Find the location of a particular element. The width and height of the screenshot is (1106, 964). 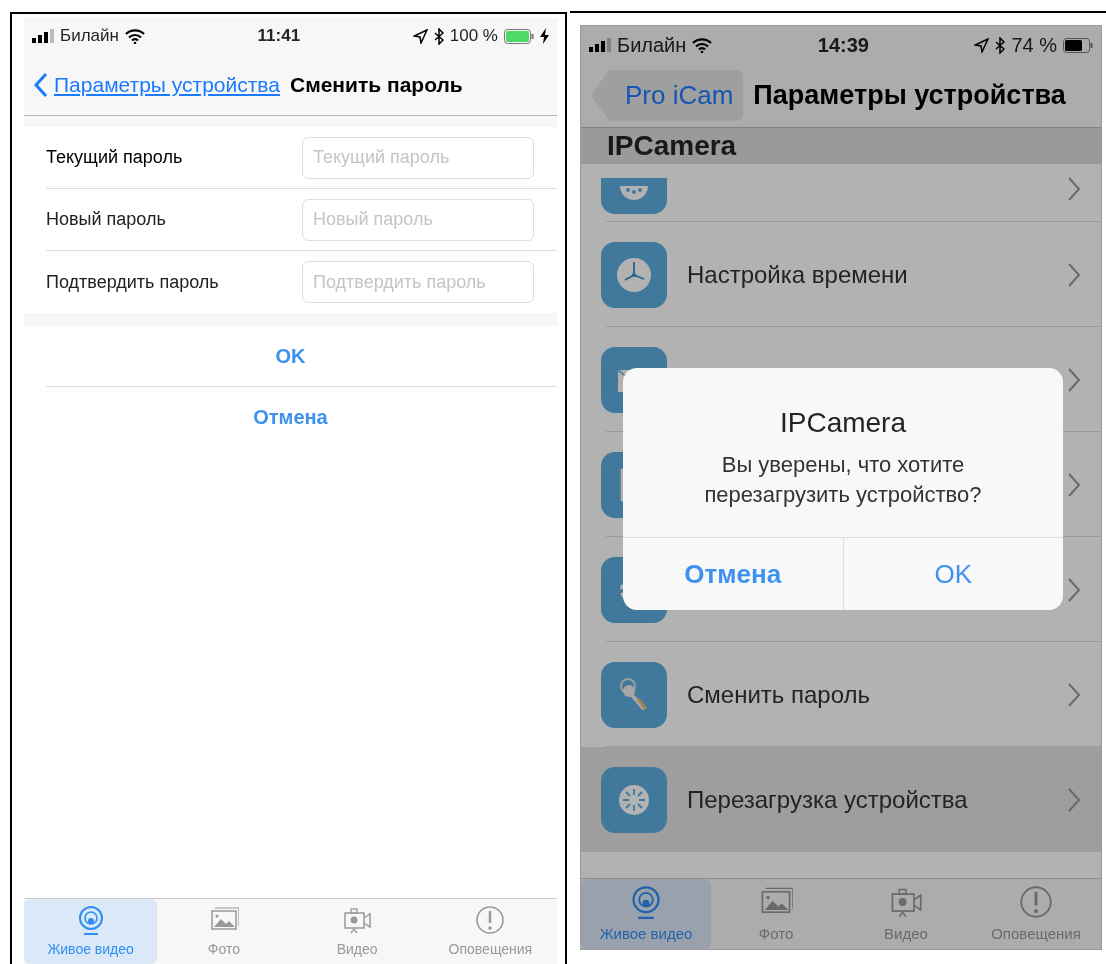

webcam-icon is located at coordinates (646, 901).